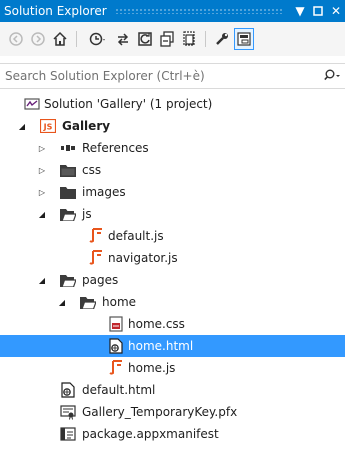 The height and width of the screenshot is (458, 345). What do you see at coordinates (336, 11) in the screenshot?
I see `close-icon: ✕` at bounding box center [336, 11].